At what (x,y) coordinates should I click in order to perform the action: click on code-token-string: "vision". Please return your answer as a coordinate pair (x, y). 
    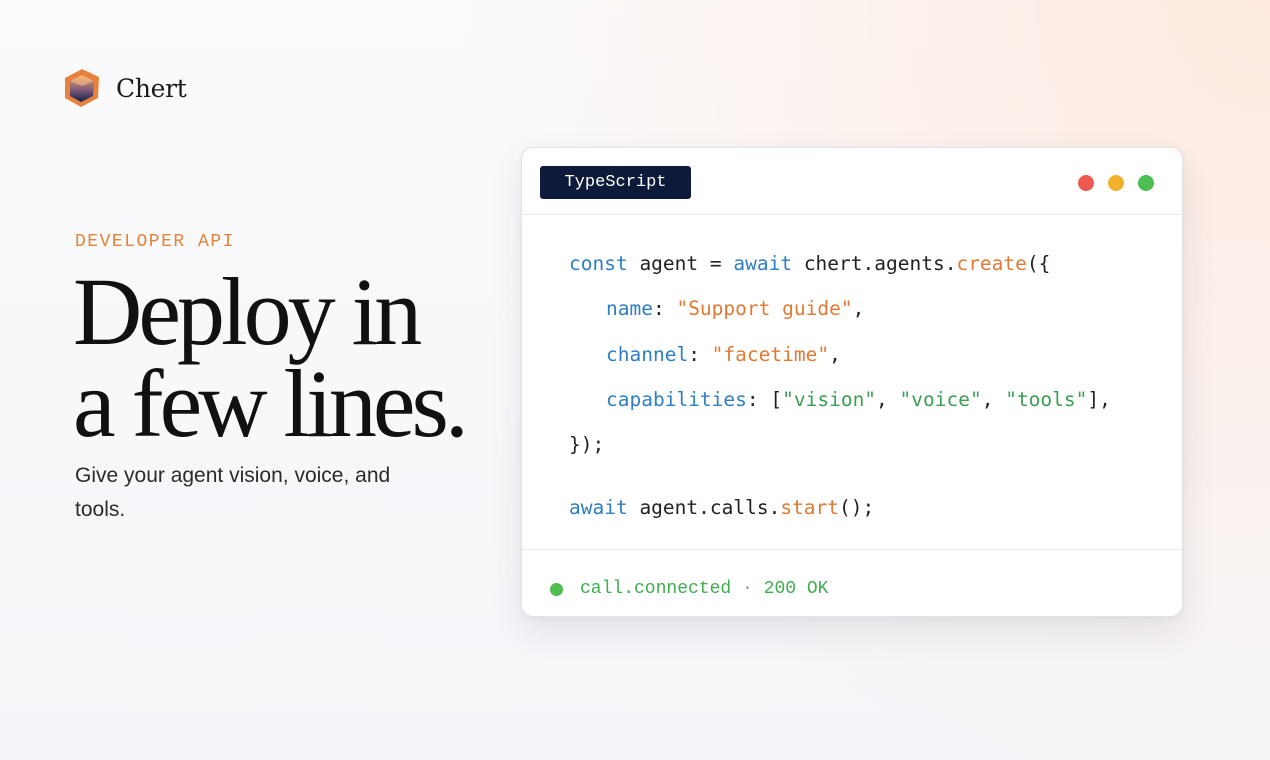
    Looking at the image, I should click on (829, 399).